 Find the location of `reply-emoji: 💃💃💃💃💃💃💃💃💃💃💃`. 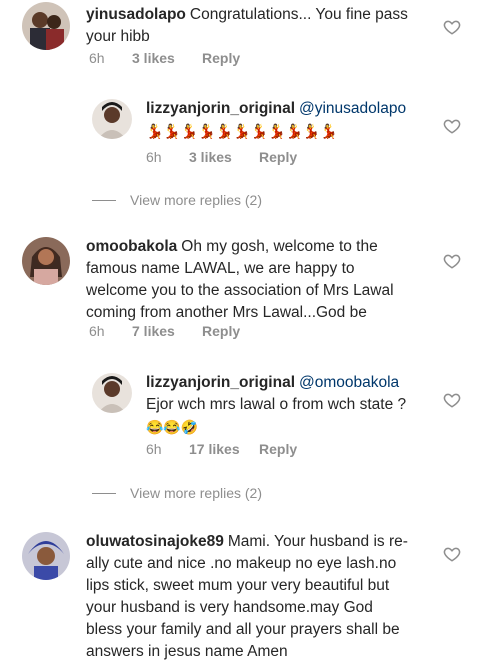

reply-emoji: 💃💃💃💃💃💃💃💃💃💃💃 is located at coordinates (242, 131).